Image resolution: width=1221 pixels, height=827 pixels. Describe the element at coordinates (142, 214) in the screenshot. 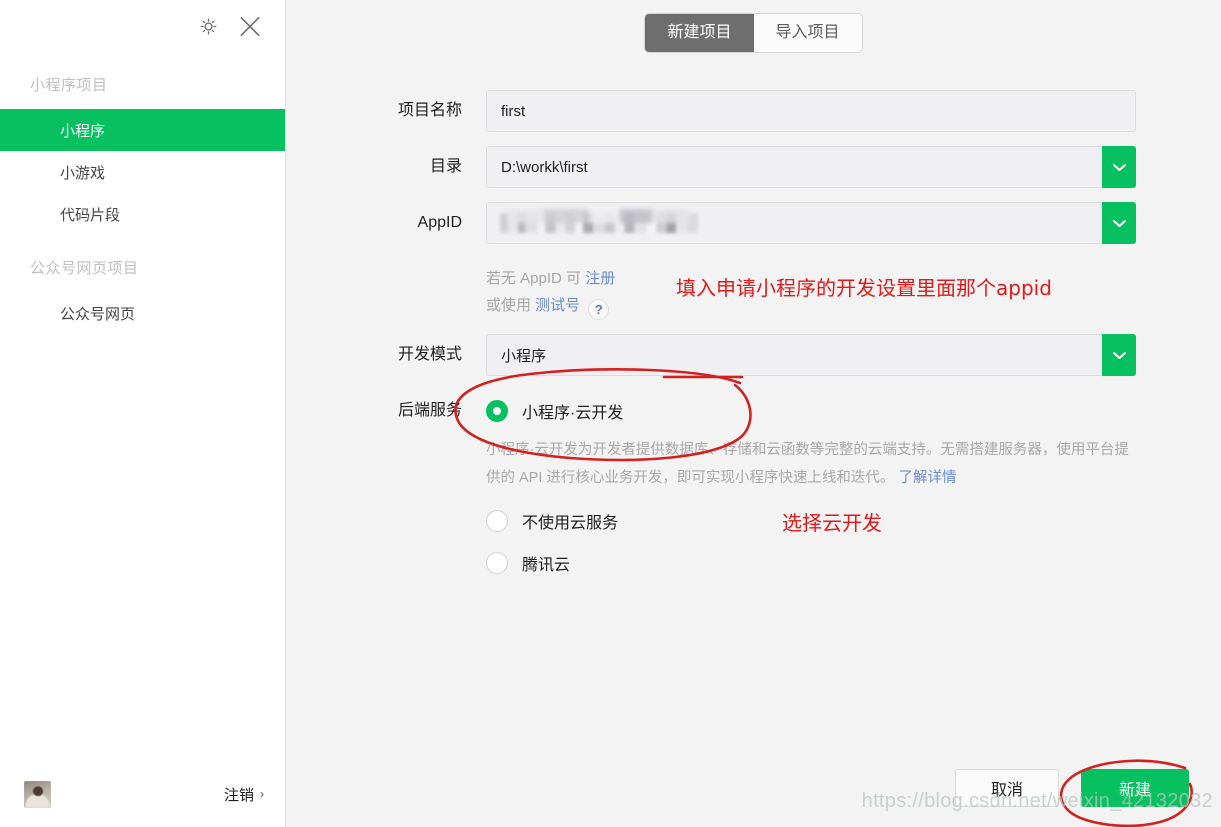

I see `sidebar-item-code-snippet: 代码片段` at that location.